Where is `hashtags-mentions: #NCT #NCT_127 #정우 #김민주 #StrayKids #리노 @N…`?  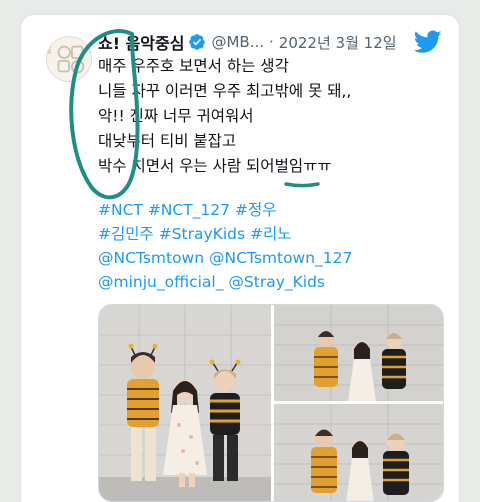
hashtags-mentions: #NCT #NCT_127 #정우 #김민주 #StrayKids #리노 @N… is located at coordinates (225, 246).